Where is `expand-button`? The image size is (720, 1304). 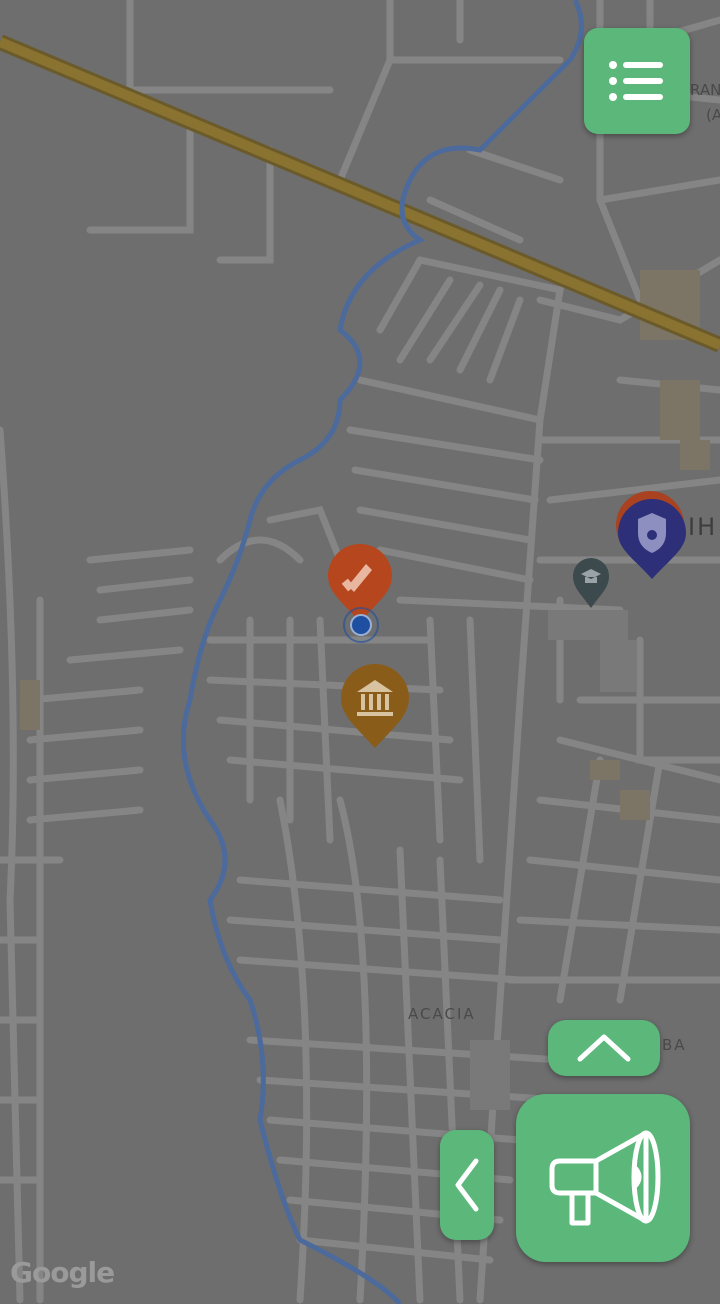
expand-button is located at coordinates (604, 1048).